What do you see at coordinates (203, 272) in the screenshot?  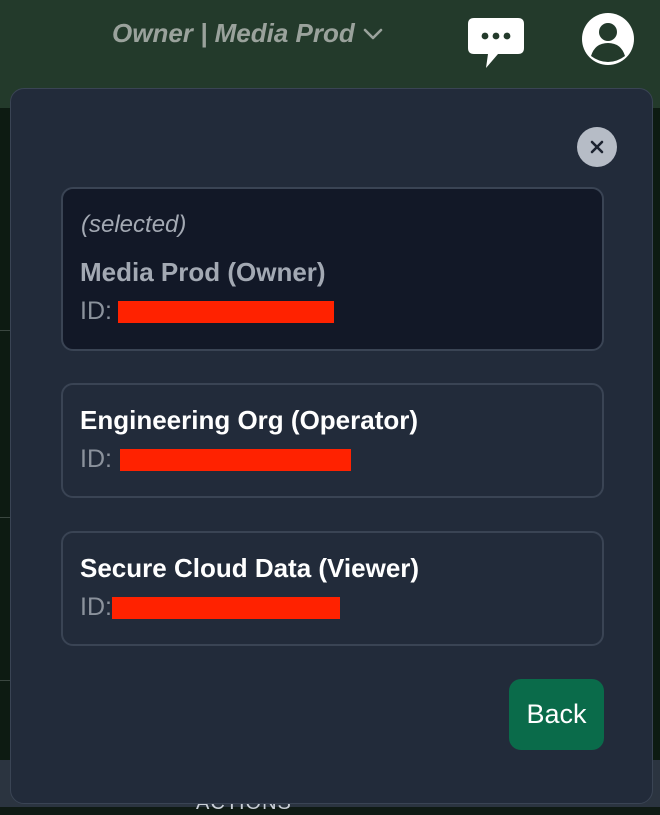 I see `org-name: Media Prod (Owner)` at bounding box center [203, 272].